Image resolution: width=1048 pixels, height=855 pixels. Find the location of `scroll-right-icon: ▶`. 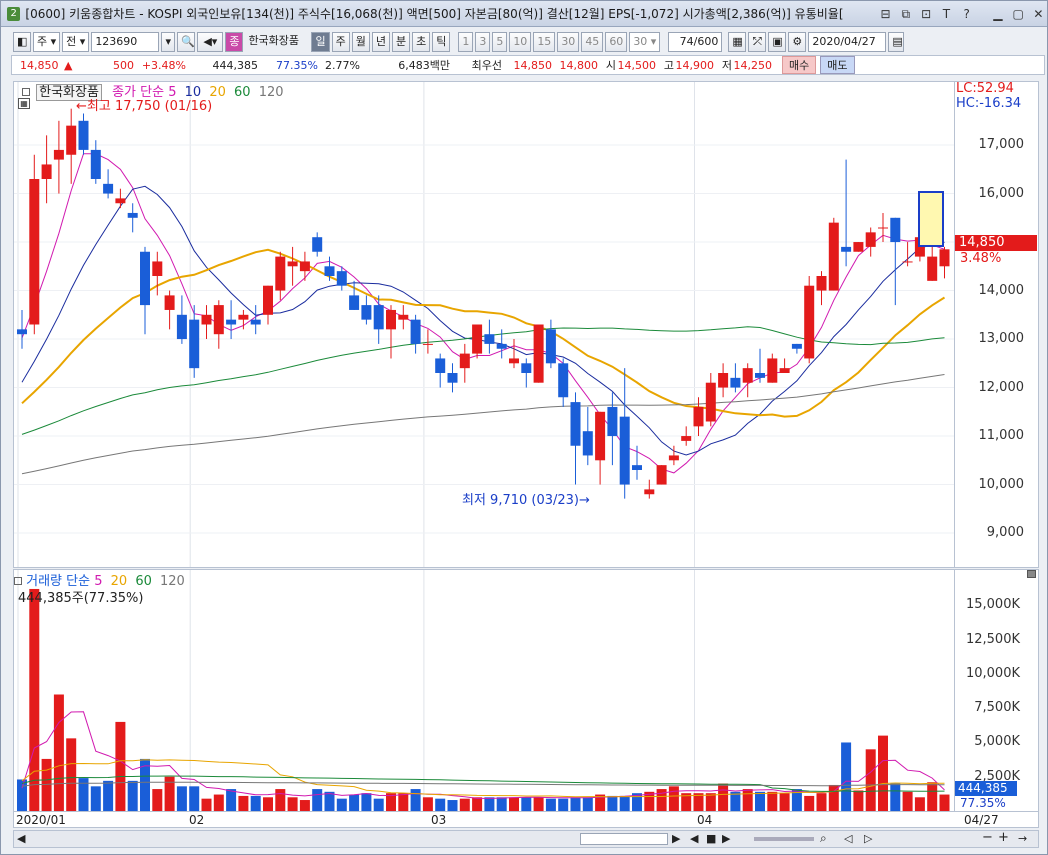

scroll-right-icon: ▶ is located at coordinates (676, 838).